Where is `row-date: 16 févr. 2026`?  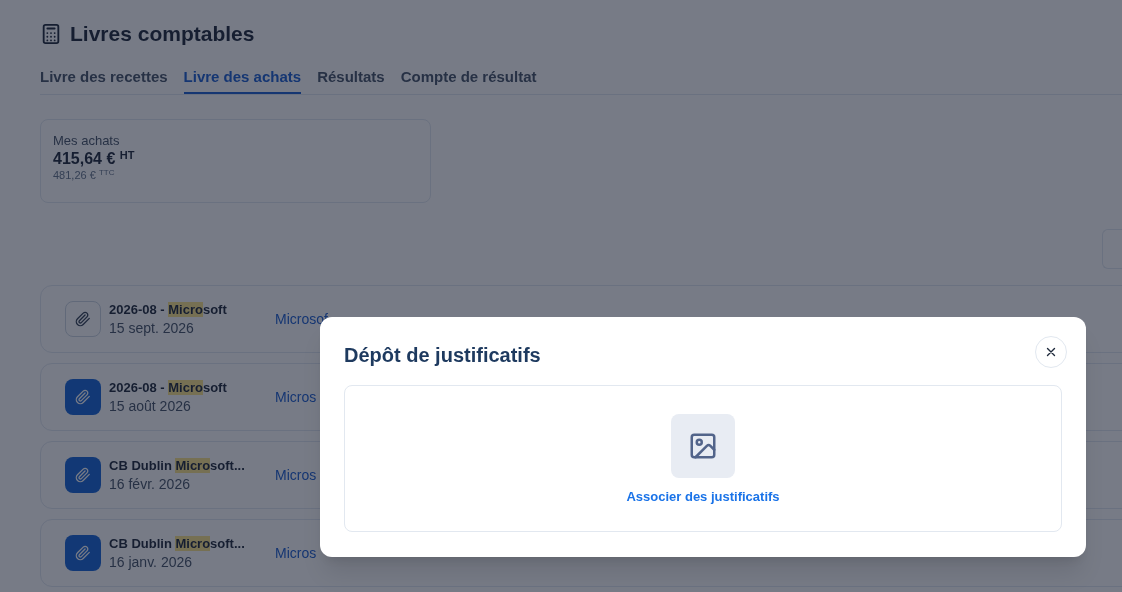
row-date: 16 févr. 2026 is located at coordinates (150, 484).